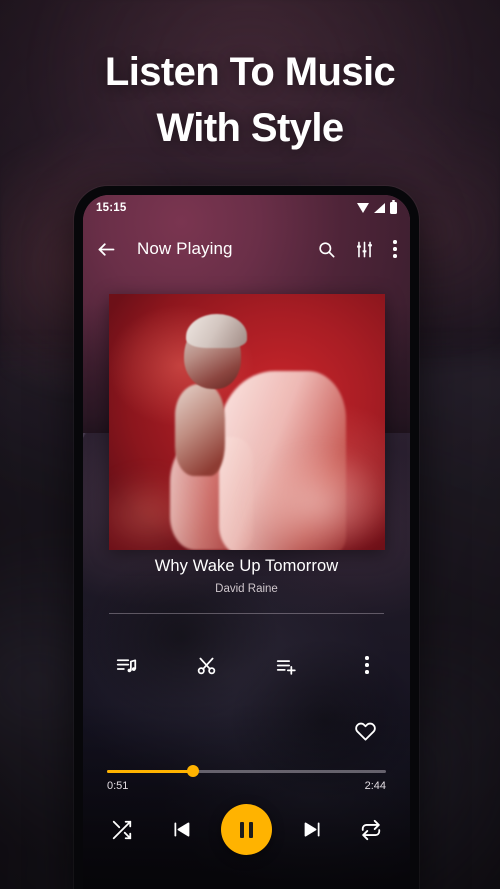  Describe the element at coordinates (246, 786) in the screenshot. I see `seek-bar-times: 0:51 2:44` at that location.